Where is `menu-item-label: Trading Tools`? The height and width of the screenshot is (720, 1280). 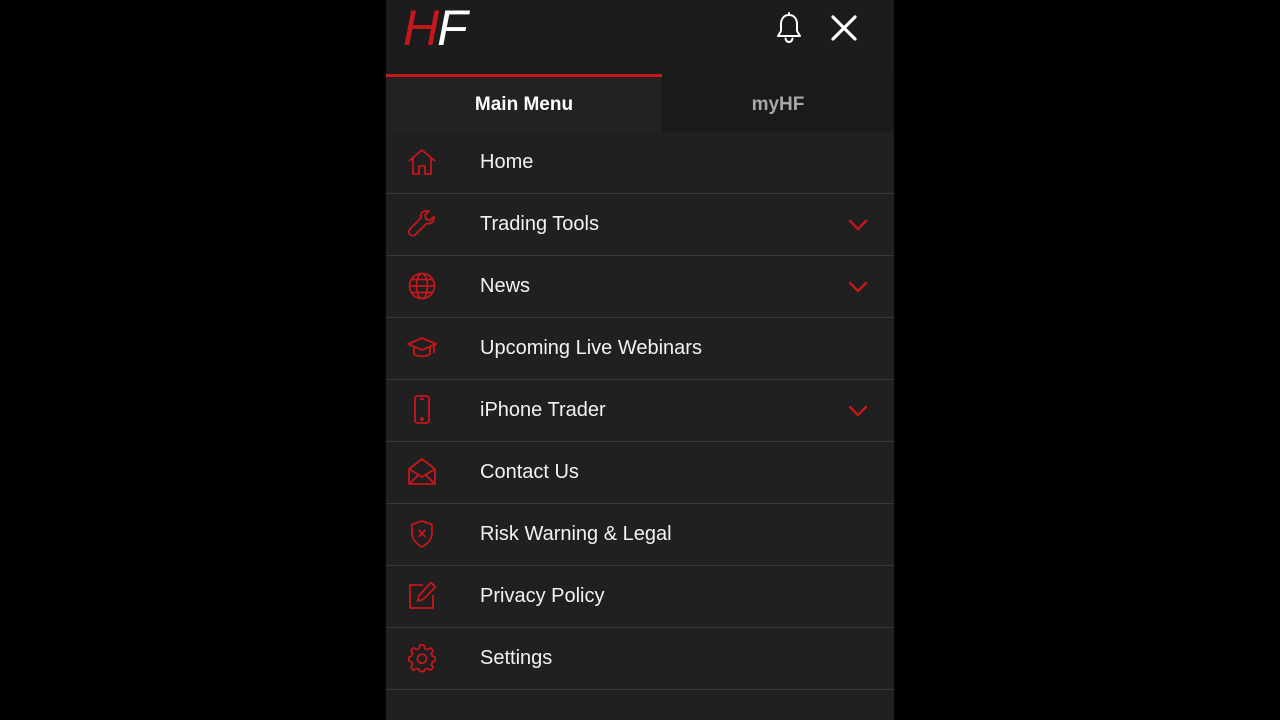 menu-item-label: Trading Tools is located at coordinates (539, 224).